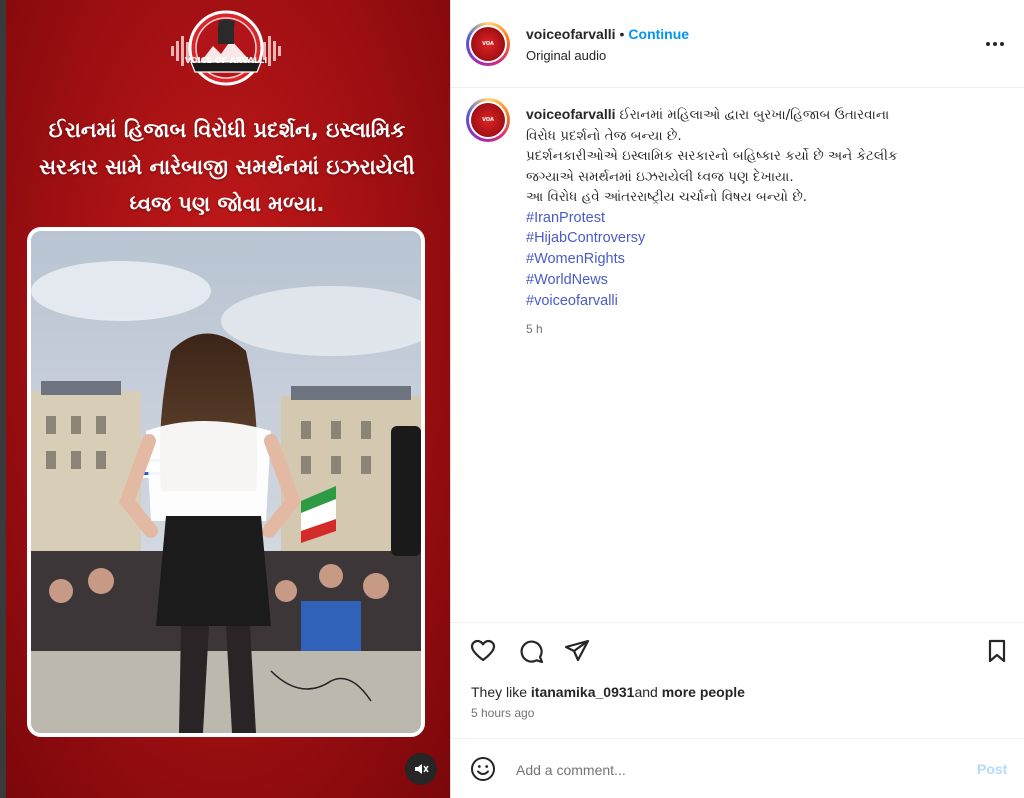 Image resolution: width=1024 pixels, height=798 pixels. Describe the element at coordinates (566, 55) in the screenshot. I see `original-audio-link: Original audio` at that location.